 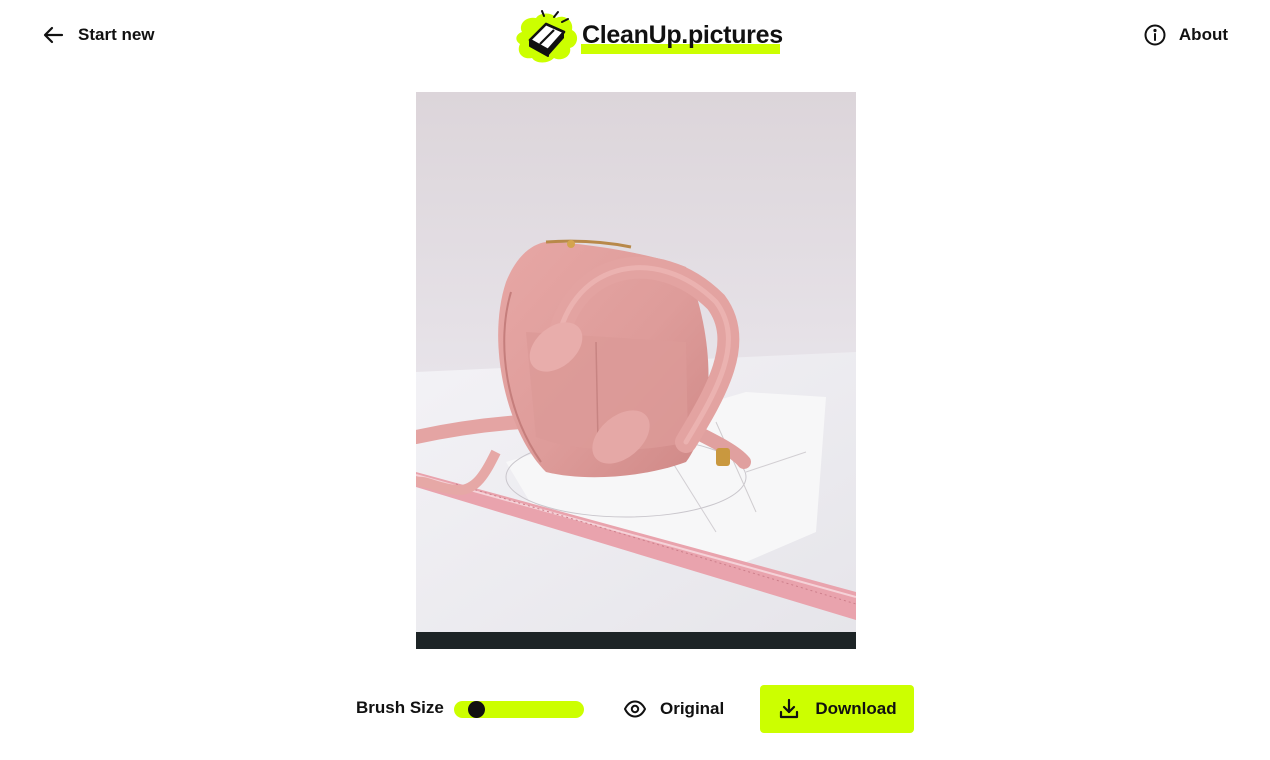 I want to click on logo-text: CleanUp.pictures, so click(x=682, y=35).